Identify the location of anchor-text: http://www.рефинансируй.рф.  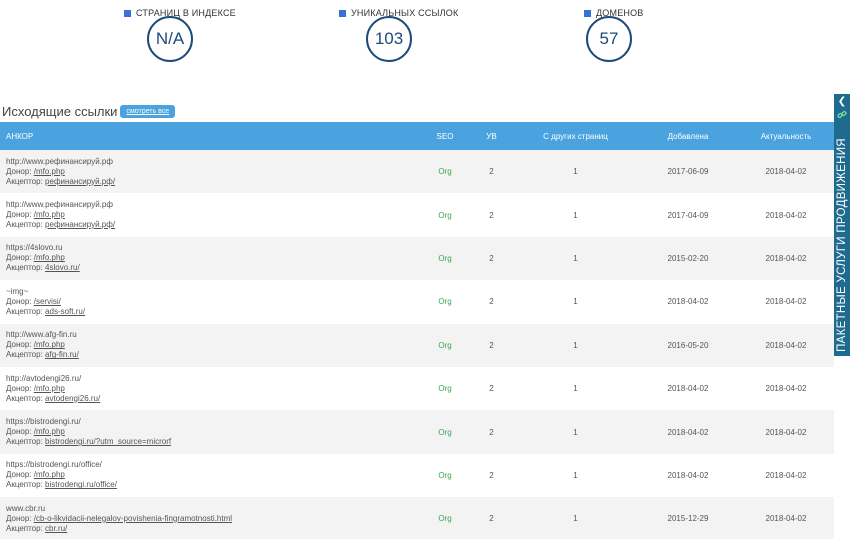
(59, 161).